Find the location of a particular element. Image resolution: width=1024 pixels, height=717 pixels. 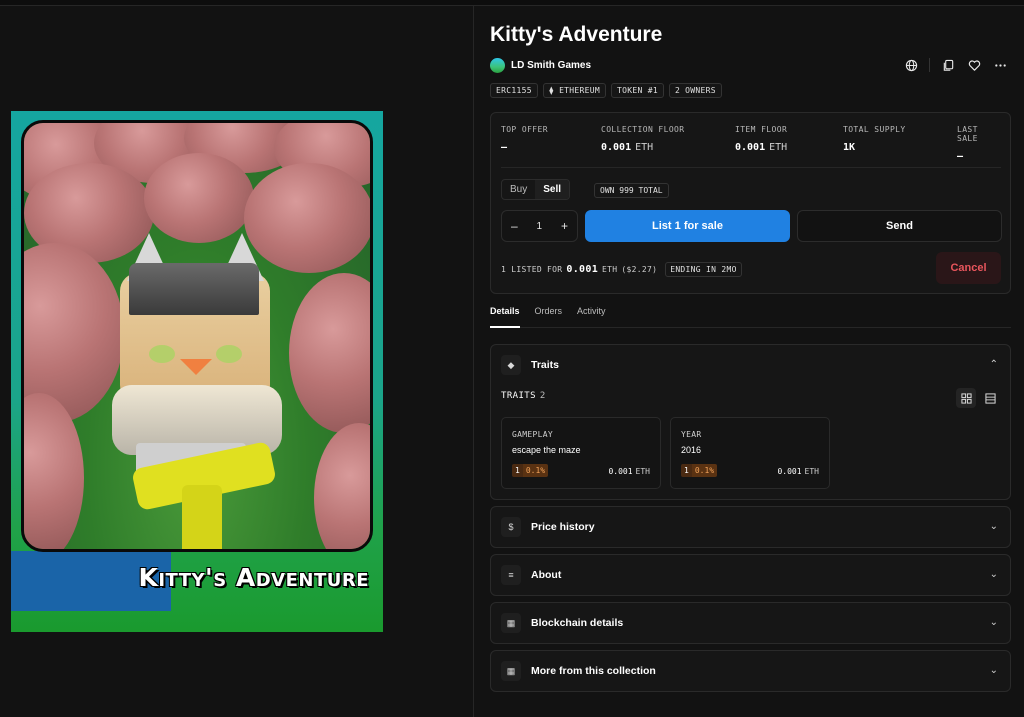

listed-prefix: 1 LISTED FOR is located at coordinates (532, 269).